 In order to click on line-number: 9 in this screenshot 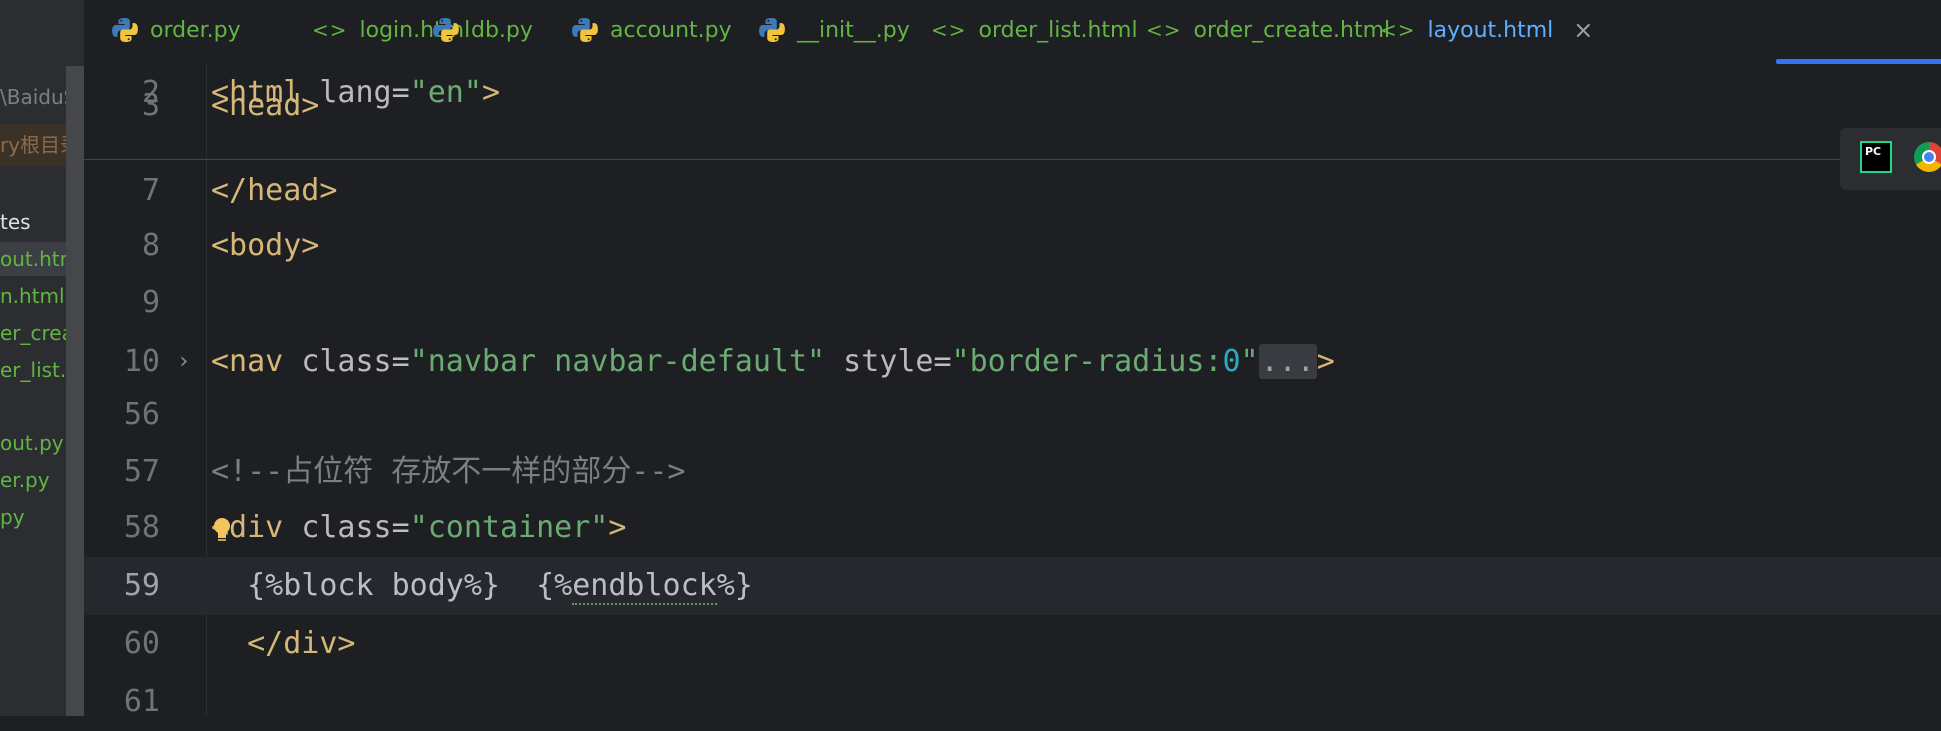, I will do `click(150, 302)`.